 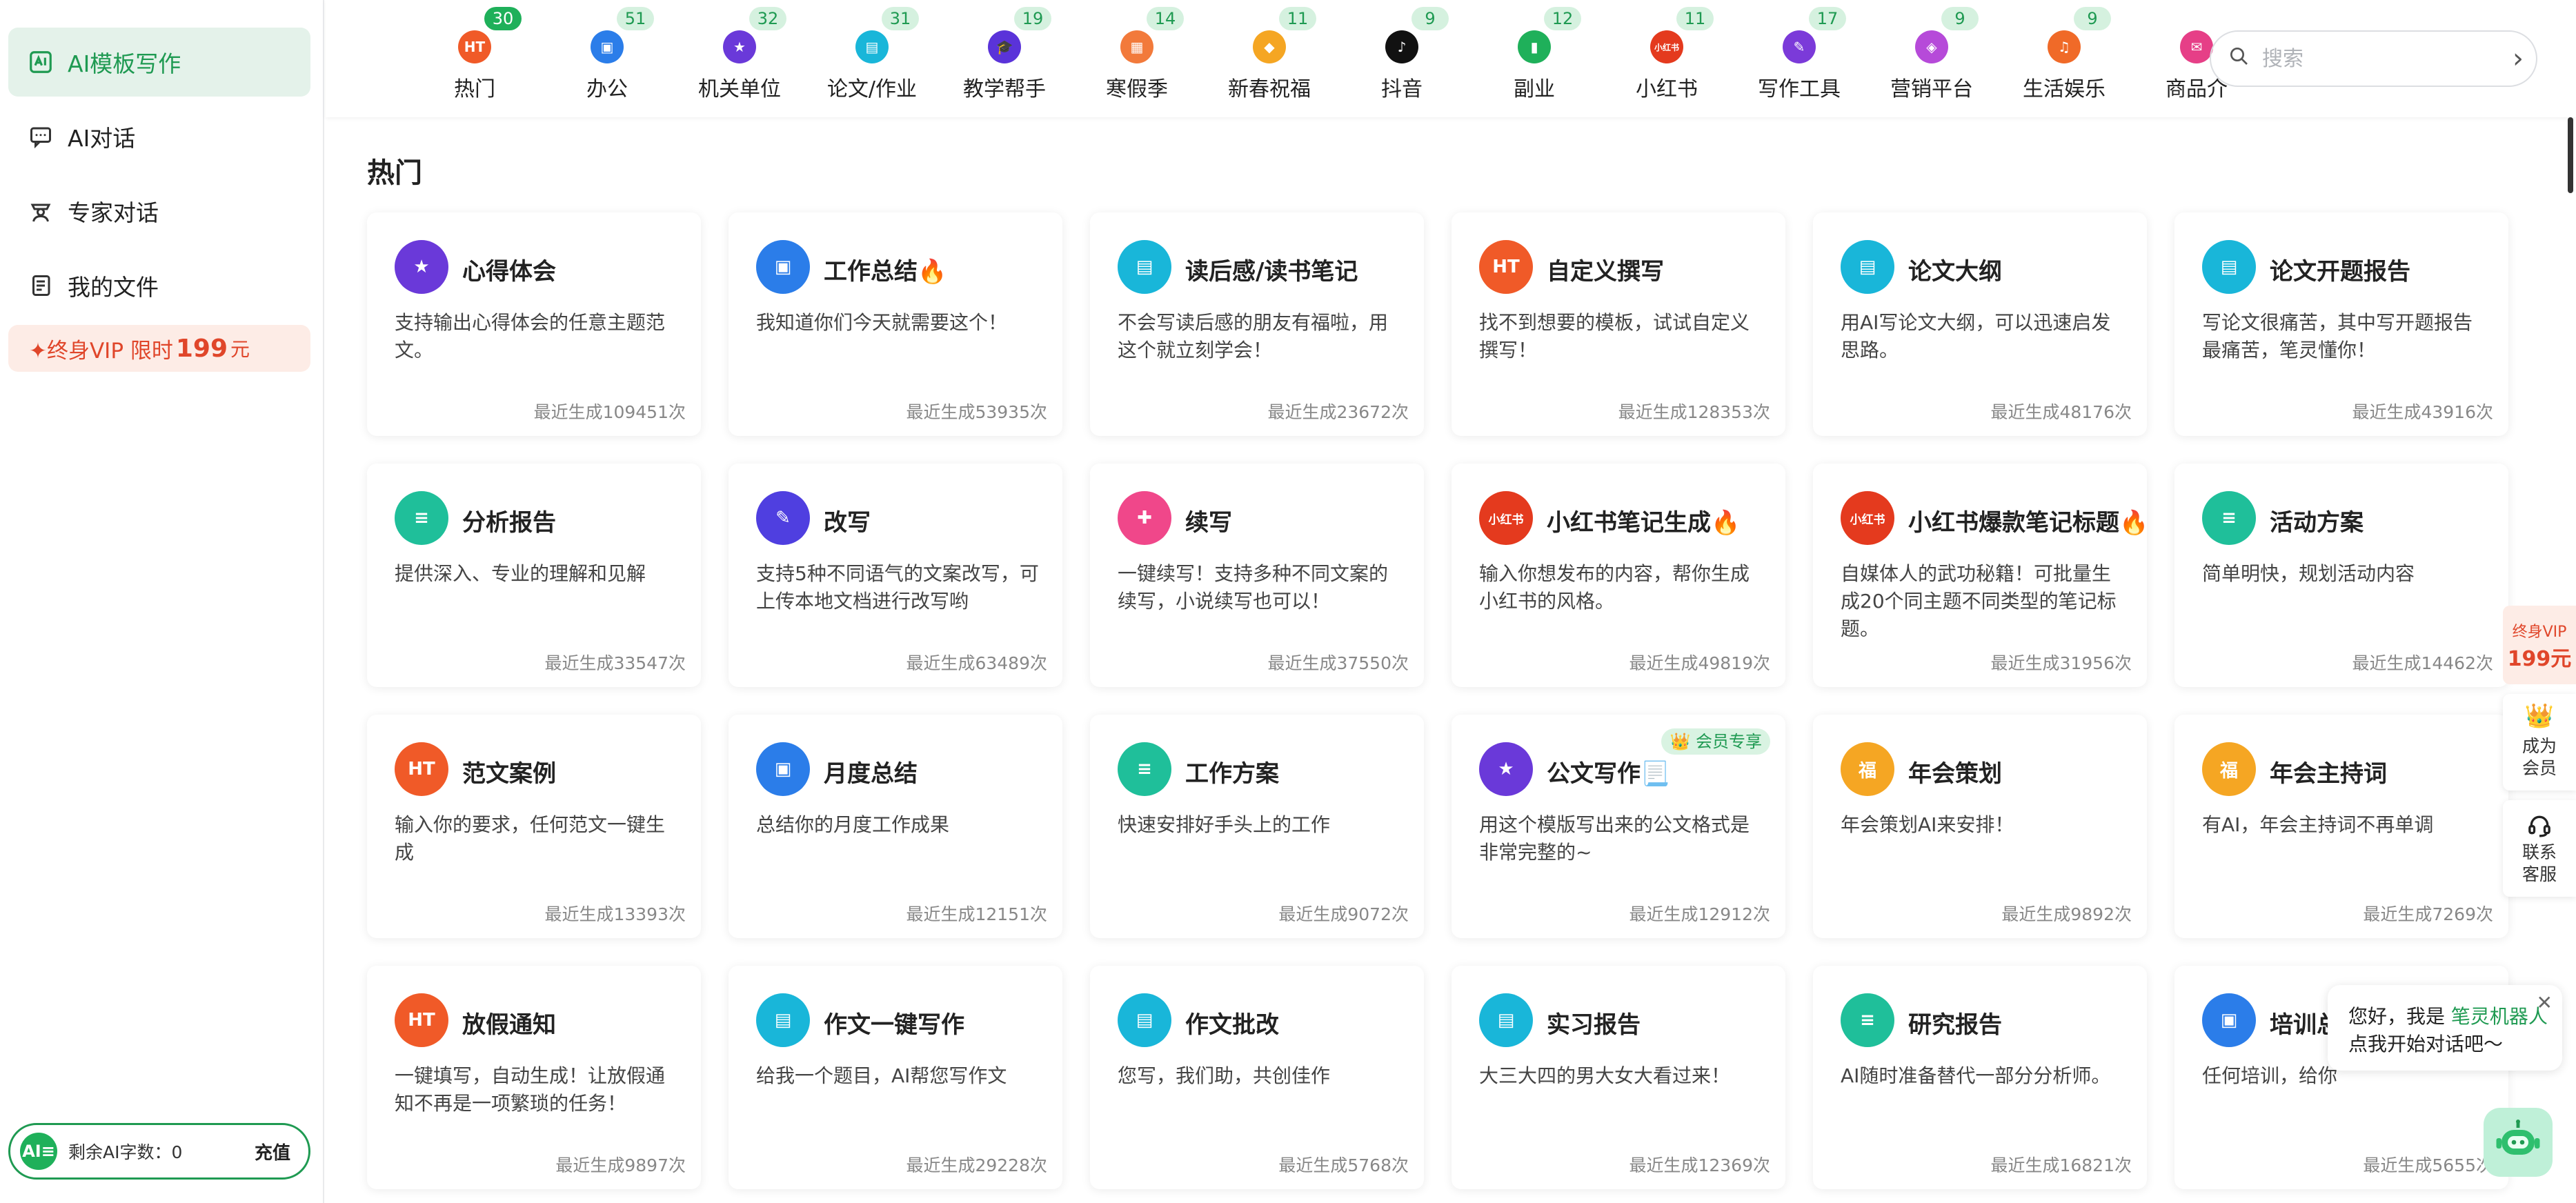 What do you see at coordinates (1136, 46) in the screenshot?
I see `category-icon: ▦` at bounding box center [1136, 46].